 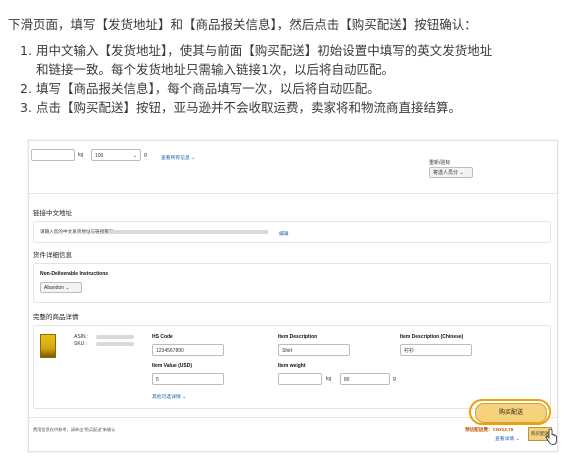 I want to click on product-image, so click(x=48, y=346).